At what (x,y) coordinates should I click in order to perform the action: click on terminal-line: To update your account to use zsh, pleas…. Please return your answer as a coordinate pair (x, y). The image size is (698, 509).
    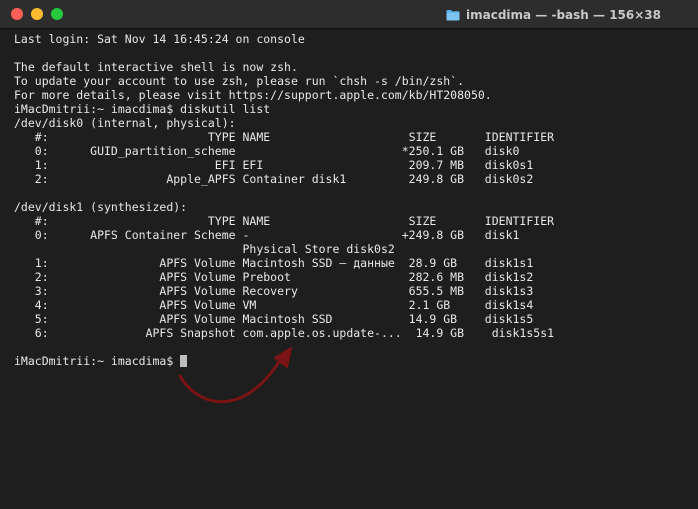
    Looking at the image, I should click on (239, 81).